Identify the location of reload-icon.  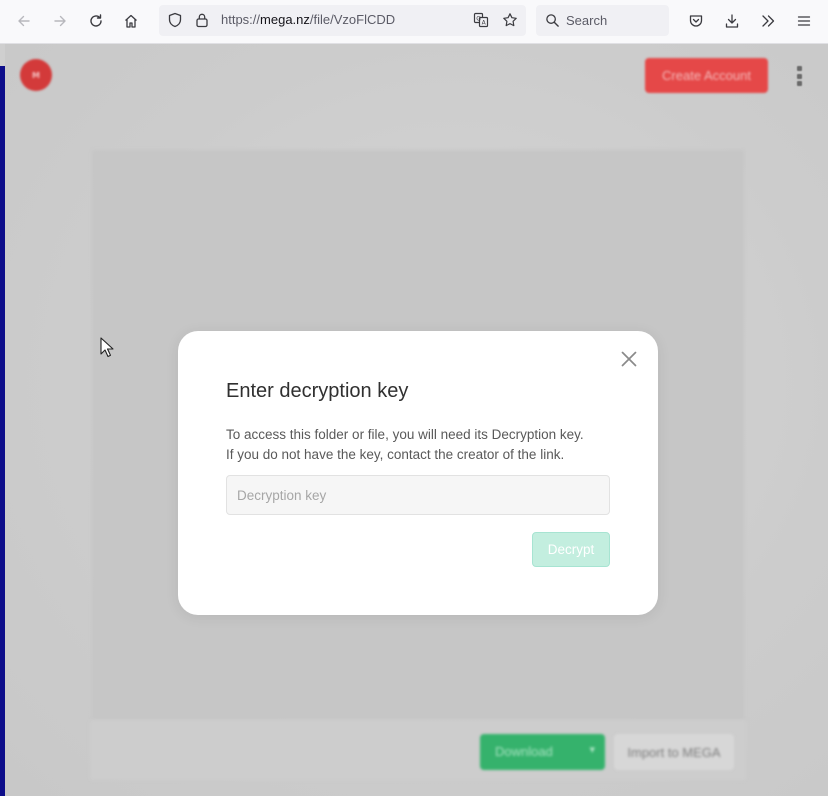
(96, 20).